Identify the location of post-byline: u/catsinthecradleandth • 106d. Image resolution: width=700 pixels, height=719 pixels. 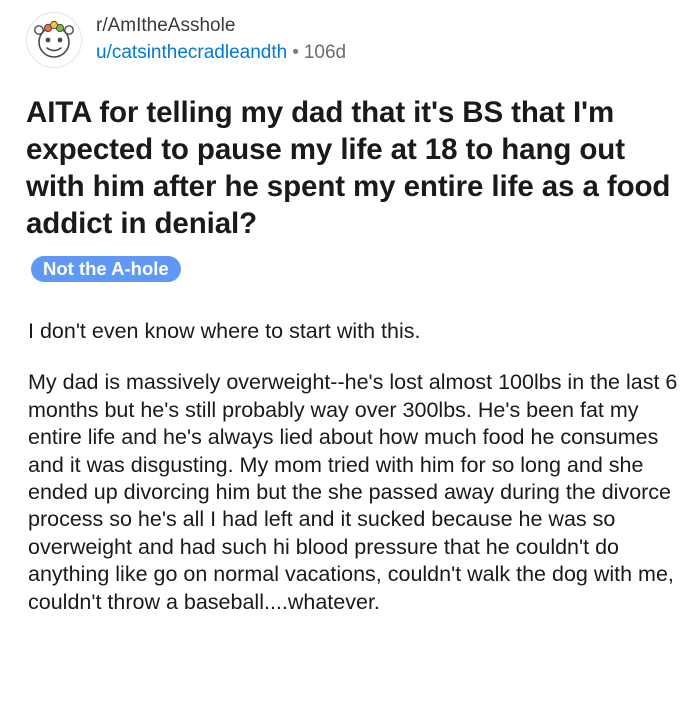
(221, 53).